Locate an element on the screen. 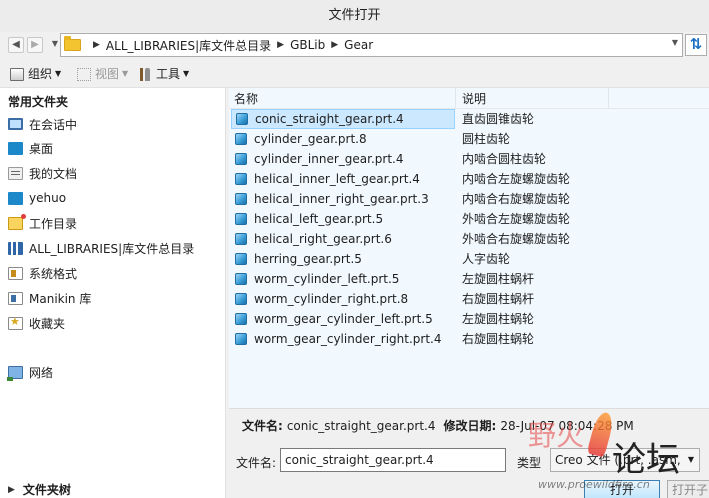  sidebar-item-in-session: 在会话中 is located at coordinates (42, 124).